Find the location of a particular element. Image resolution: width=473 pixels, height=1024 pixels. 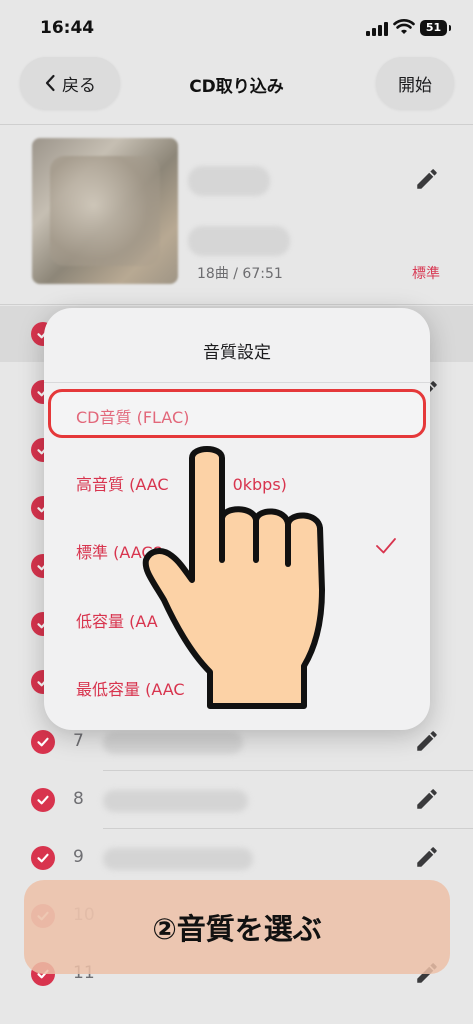

status-time: 16:44 is located at coordinates (67, 28).